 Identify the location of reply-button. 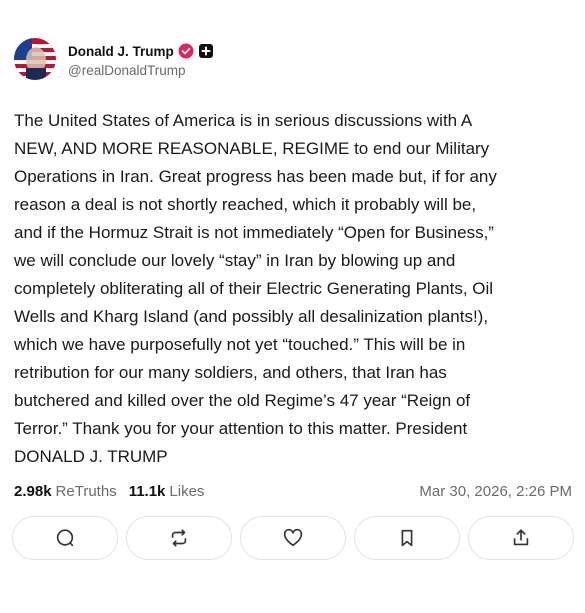
(65, 538).